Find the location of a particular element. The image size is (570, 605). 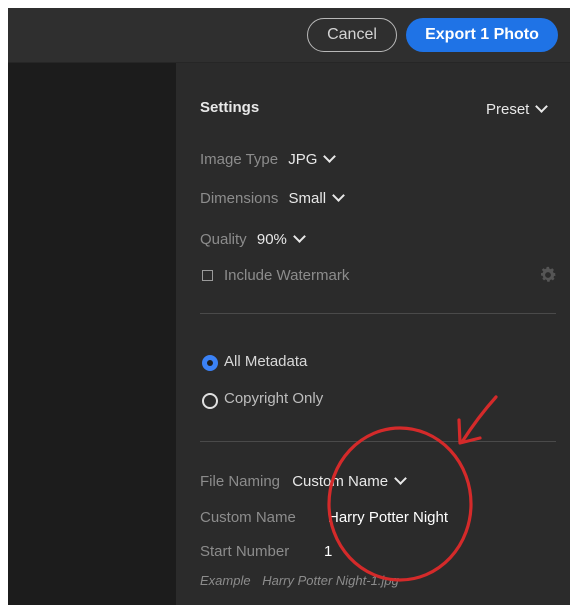

file-naming-row: File Naming Custom Name is located at coordinates (303, 482).